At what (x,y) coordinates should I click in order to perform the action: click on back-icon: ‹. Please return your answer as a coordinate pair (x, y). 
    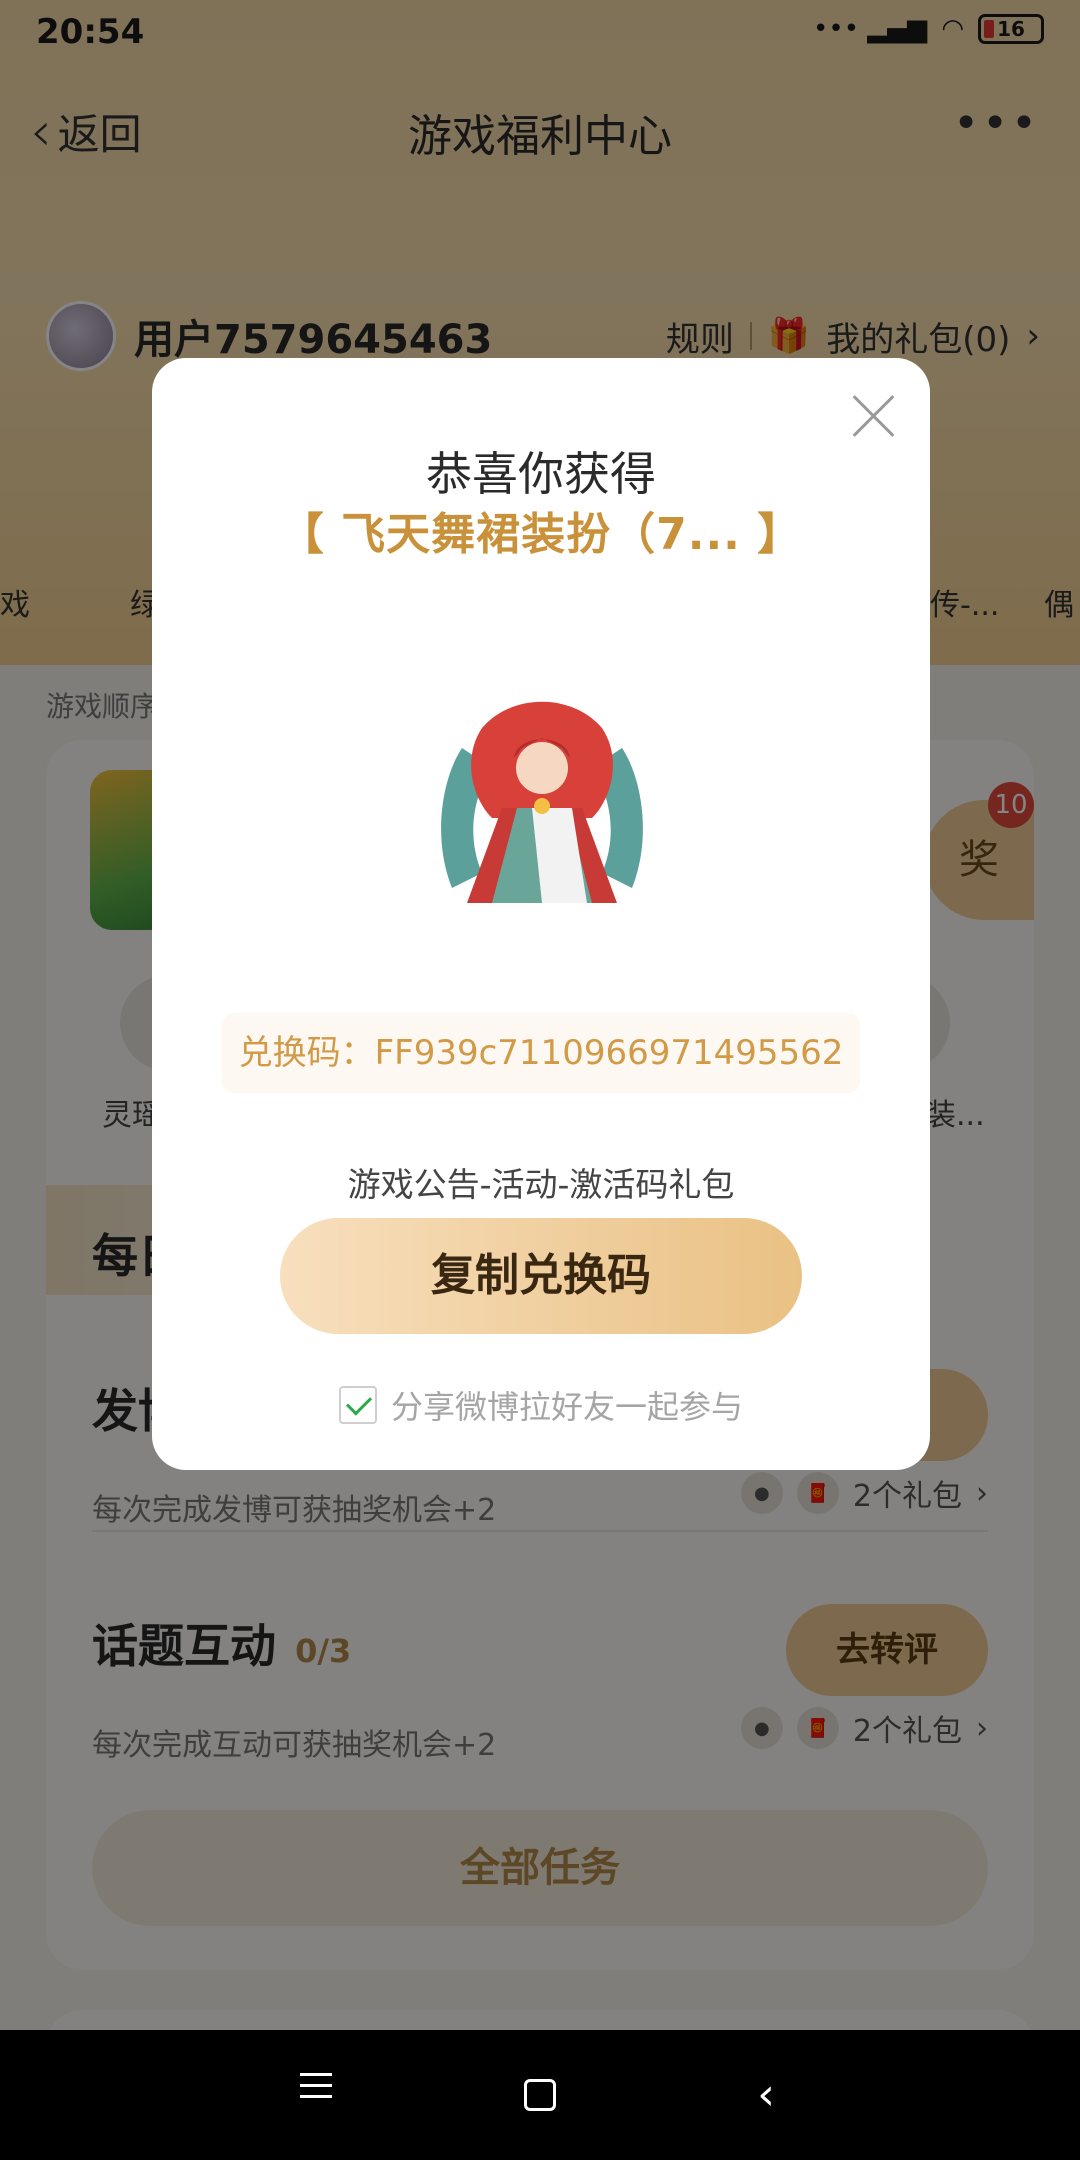
    Looking at the image, I should click on (766, 2095).